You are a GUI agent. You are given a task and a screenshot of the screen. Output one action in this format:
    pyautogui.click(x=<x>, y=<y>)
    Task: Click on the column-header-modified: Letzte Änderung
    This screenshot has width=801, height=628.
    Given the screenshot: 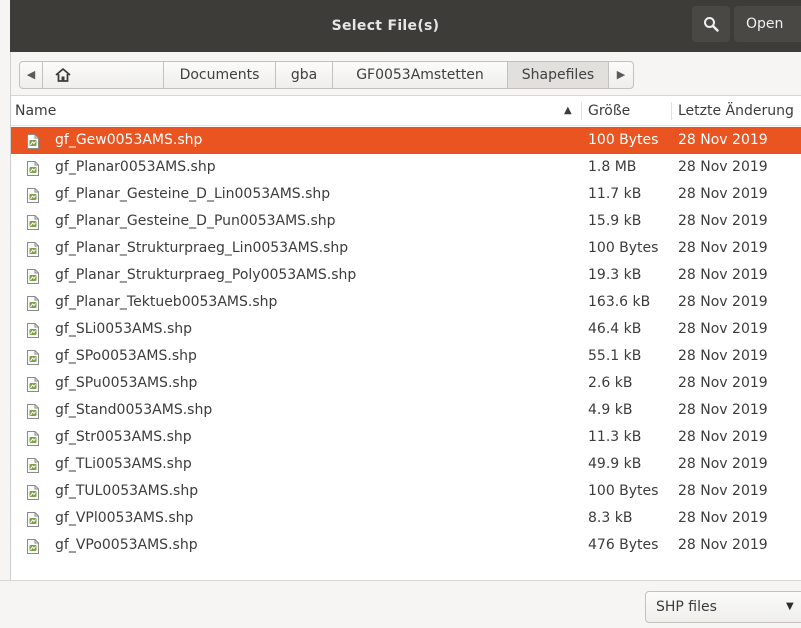 What is the action you would take?
    pyautogui.click(x=736, y=111)
    